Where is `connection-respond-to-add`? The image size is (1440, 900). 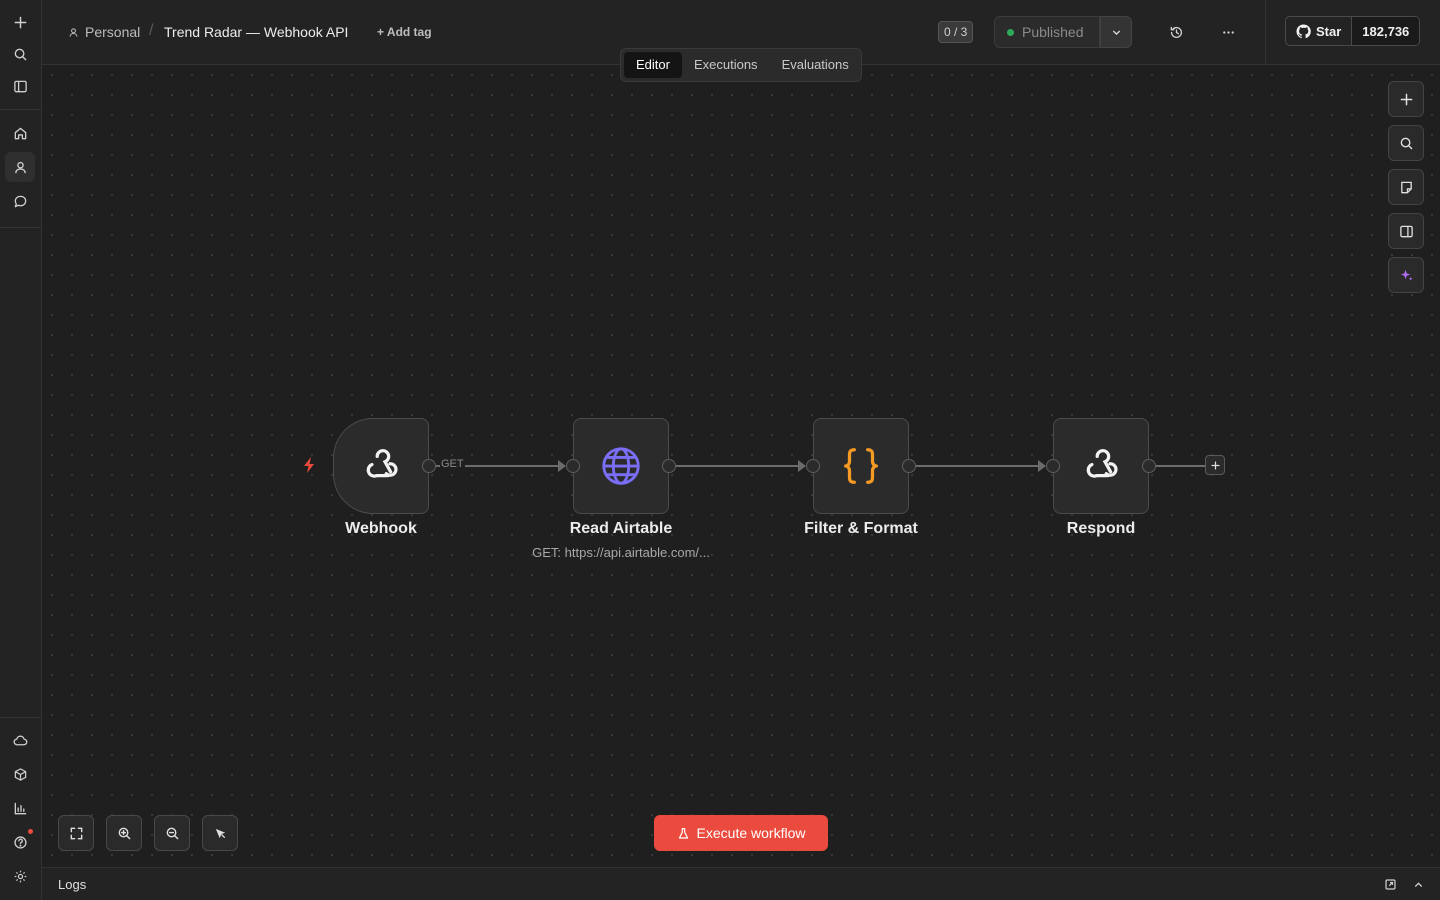
connection-respond-to-add is located at coordinates (1181, 466).